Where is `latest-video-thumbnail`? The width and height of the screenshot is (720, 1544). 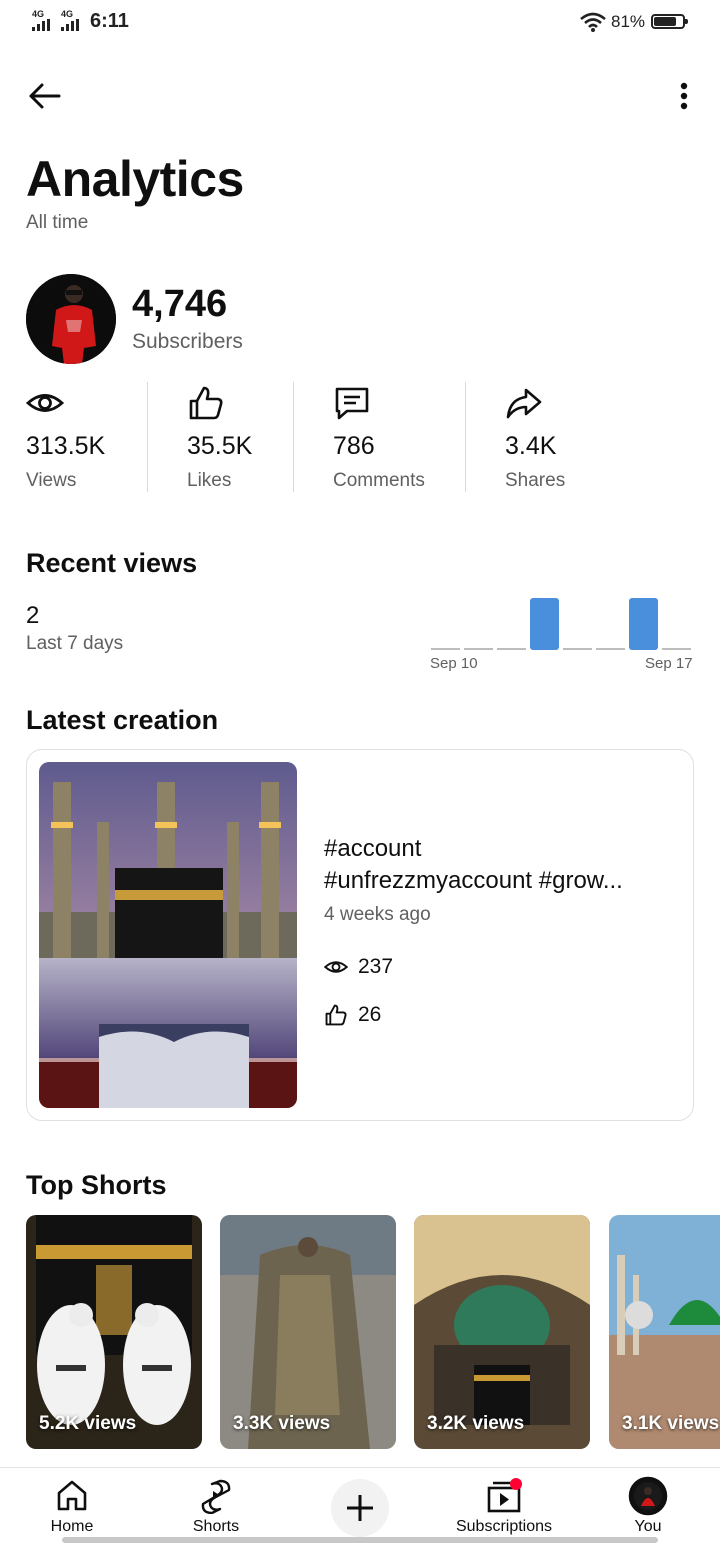 latest-video-thumbnail is located at coordinates (168, 935).